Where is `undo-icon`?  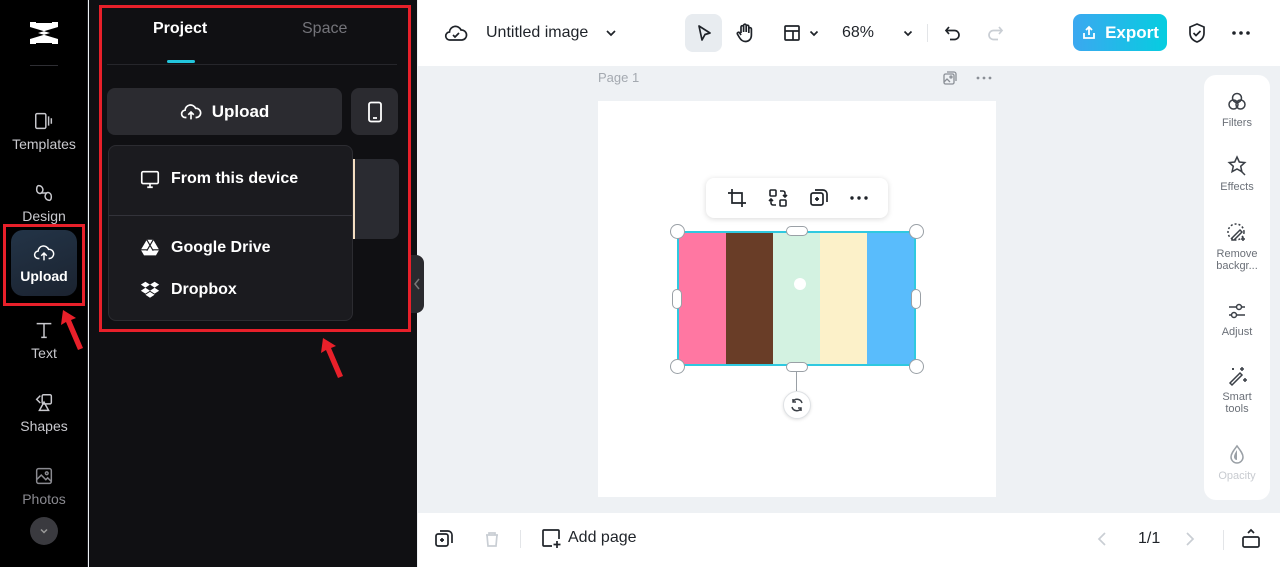
undo-icon is located at coordinates (952, 33).